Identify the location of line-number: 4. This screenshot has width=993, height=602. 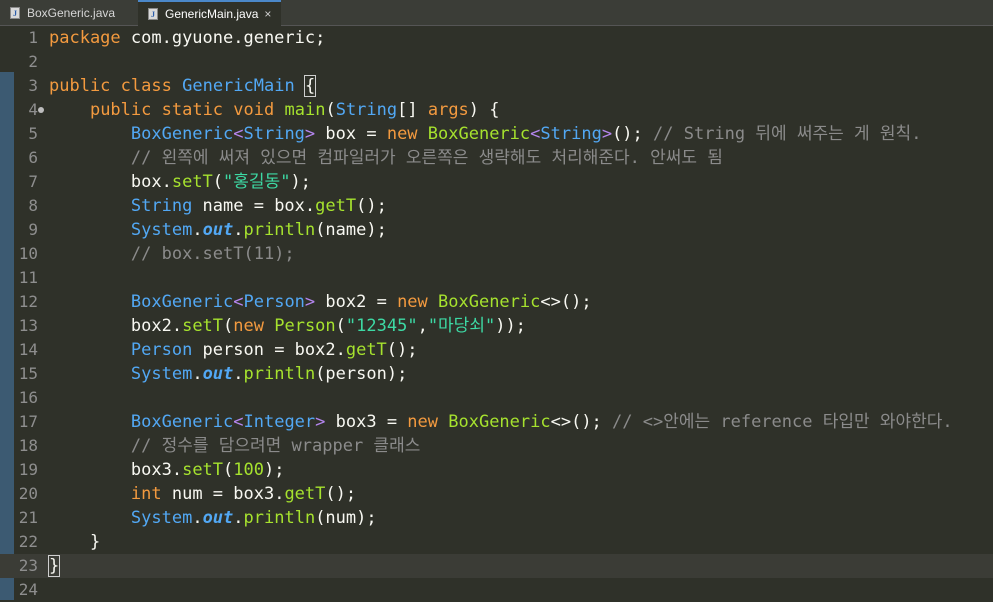
(33, 109).